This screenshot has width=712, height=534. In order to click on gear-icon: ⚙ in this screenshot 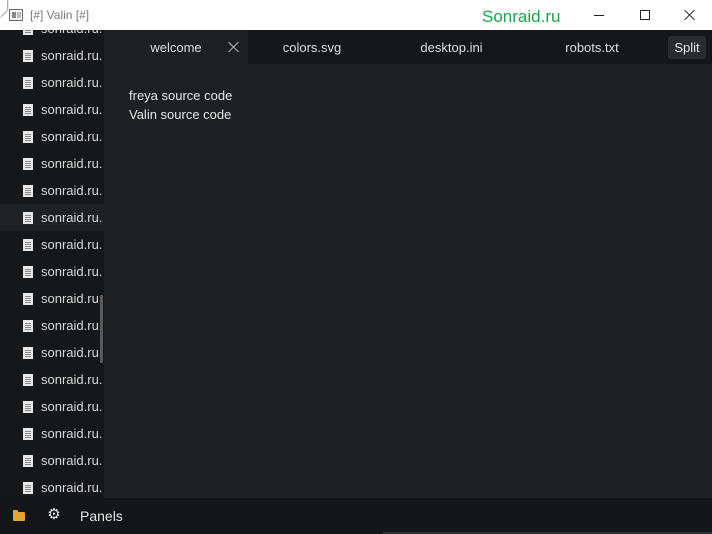, I will do `click(54, 514)`.